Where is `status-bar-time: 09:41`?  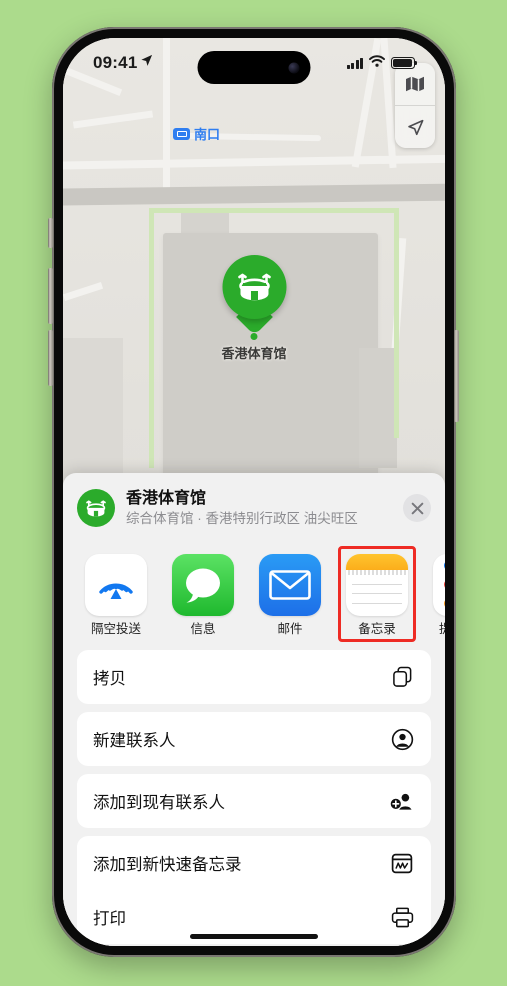 status-bar-time: 09:41 is located at coordinates (115, 62).